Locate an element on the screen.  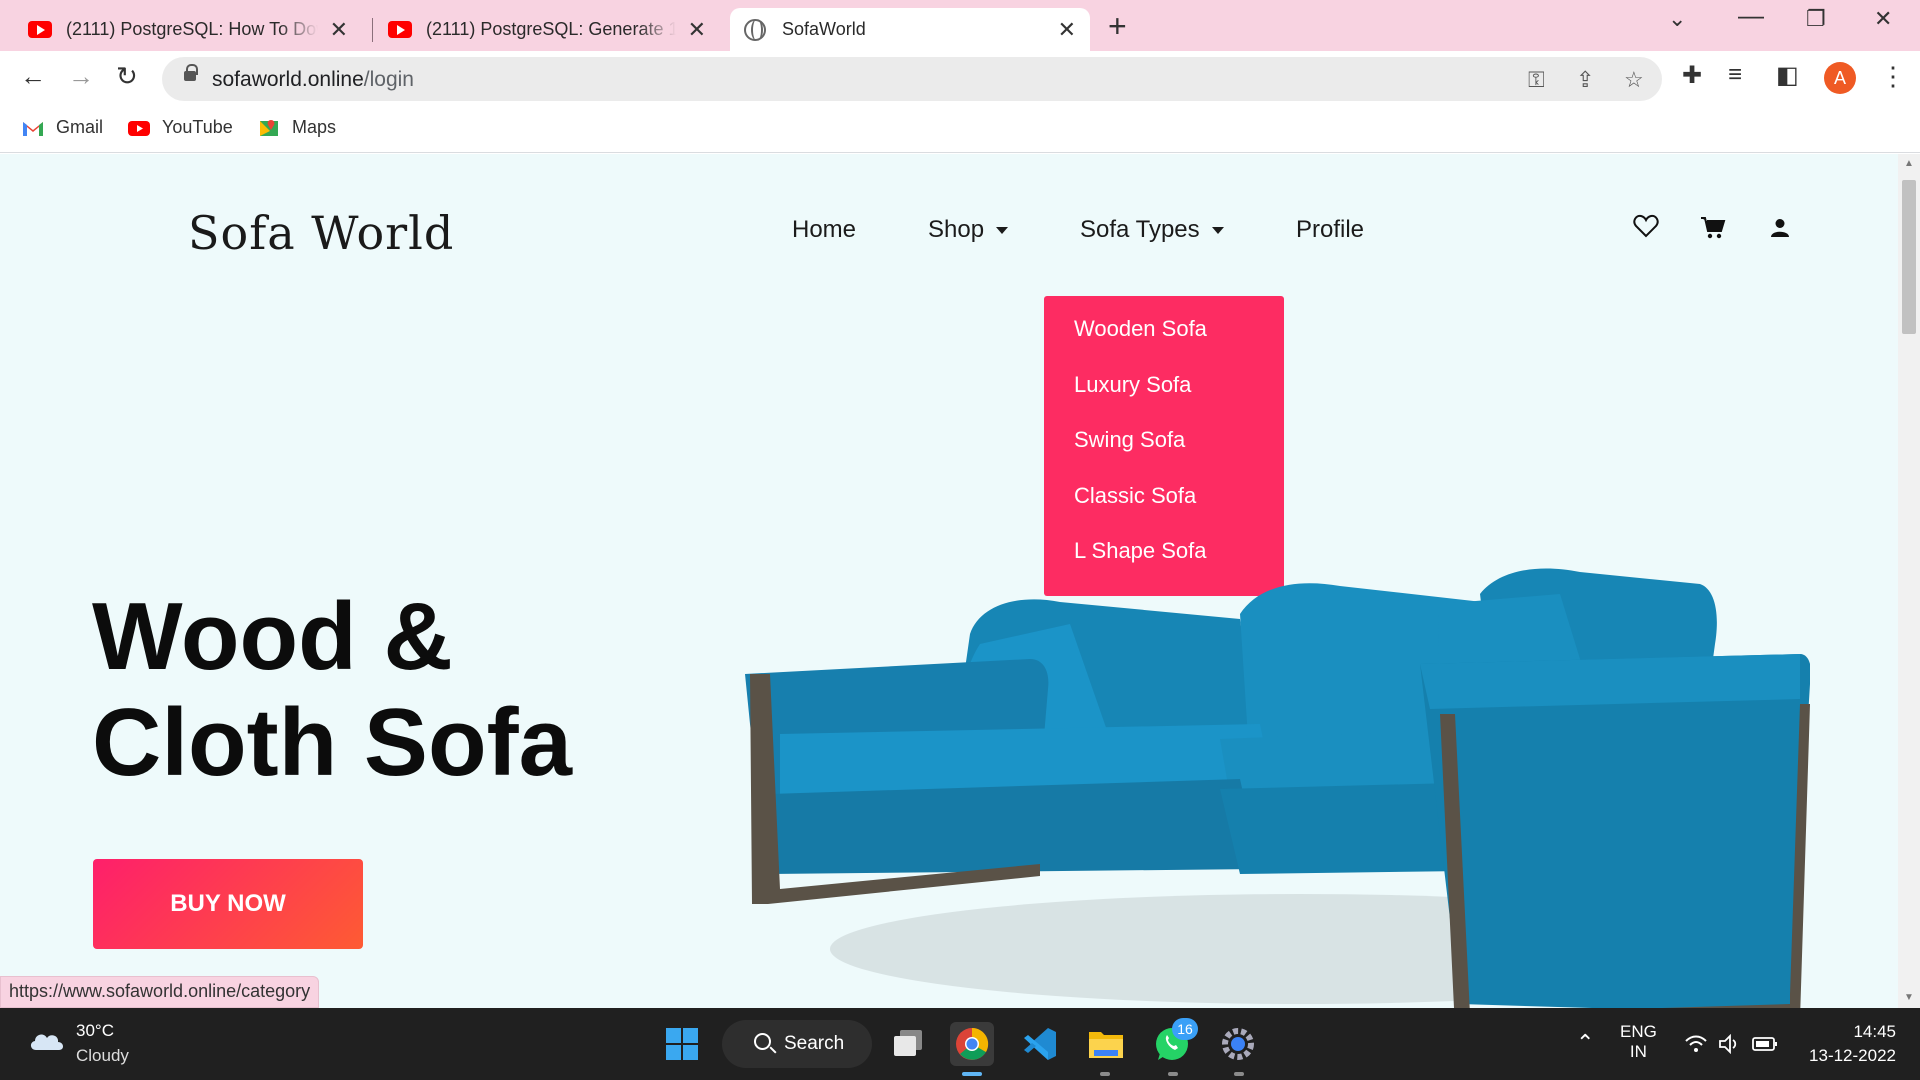
bookmark-maps: Maps is located at coordinates (297, 127).